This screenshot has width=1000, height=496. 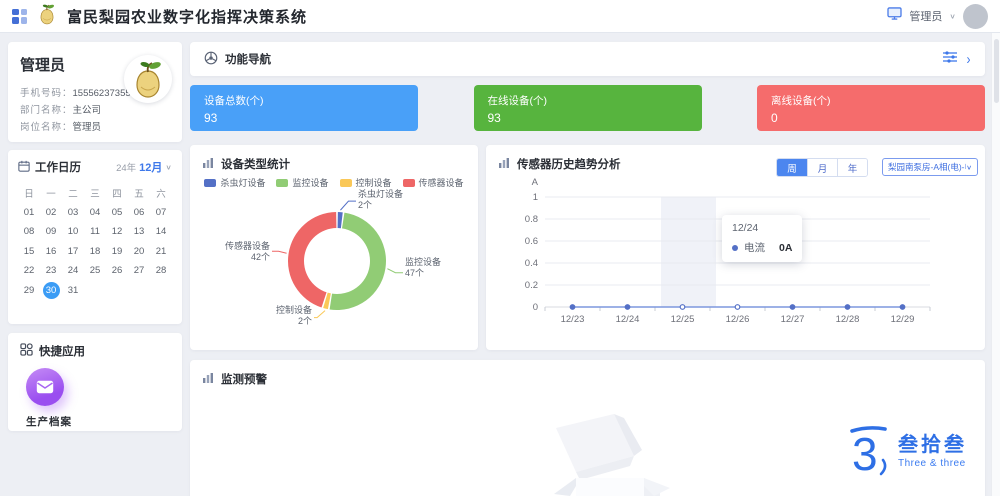 What do you see at coordinates (995, 264) in the screenshot?
I see `scrollbar-track` at bounding box center [995, 264].